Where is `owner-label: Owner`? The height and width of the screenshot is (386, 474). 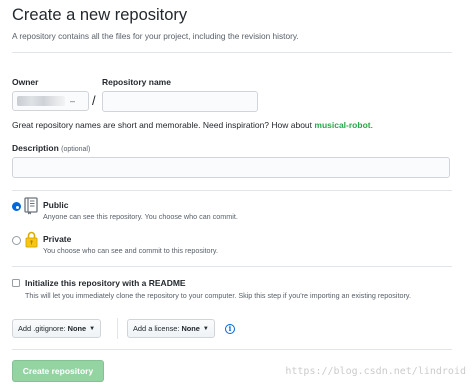 owner-label: Owner is located at coordinates (25, 82).